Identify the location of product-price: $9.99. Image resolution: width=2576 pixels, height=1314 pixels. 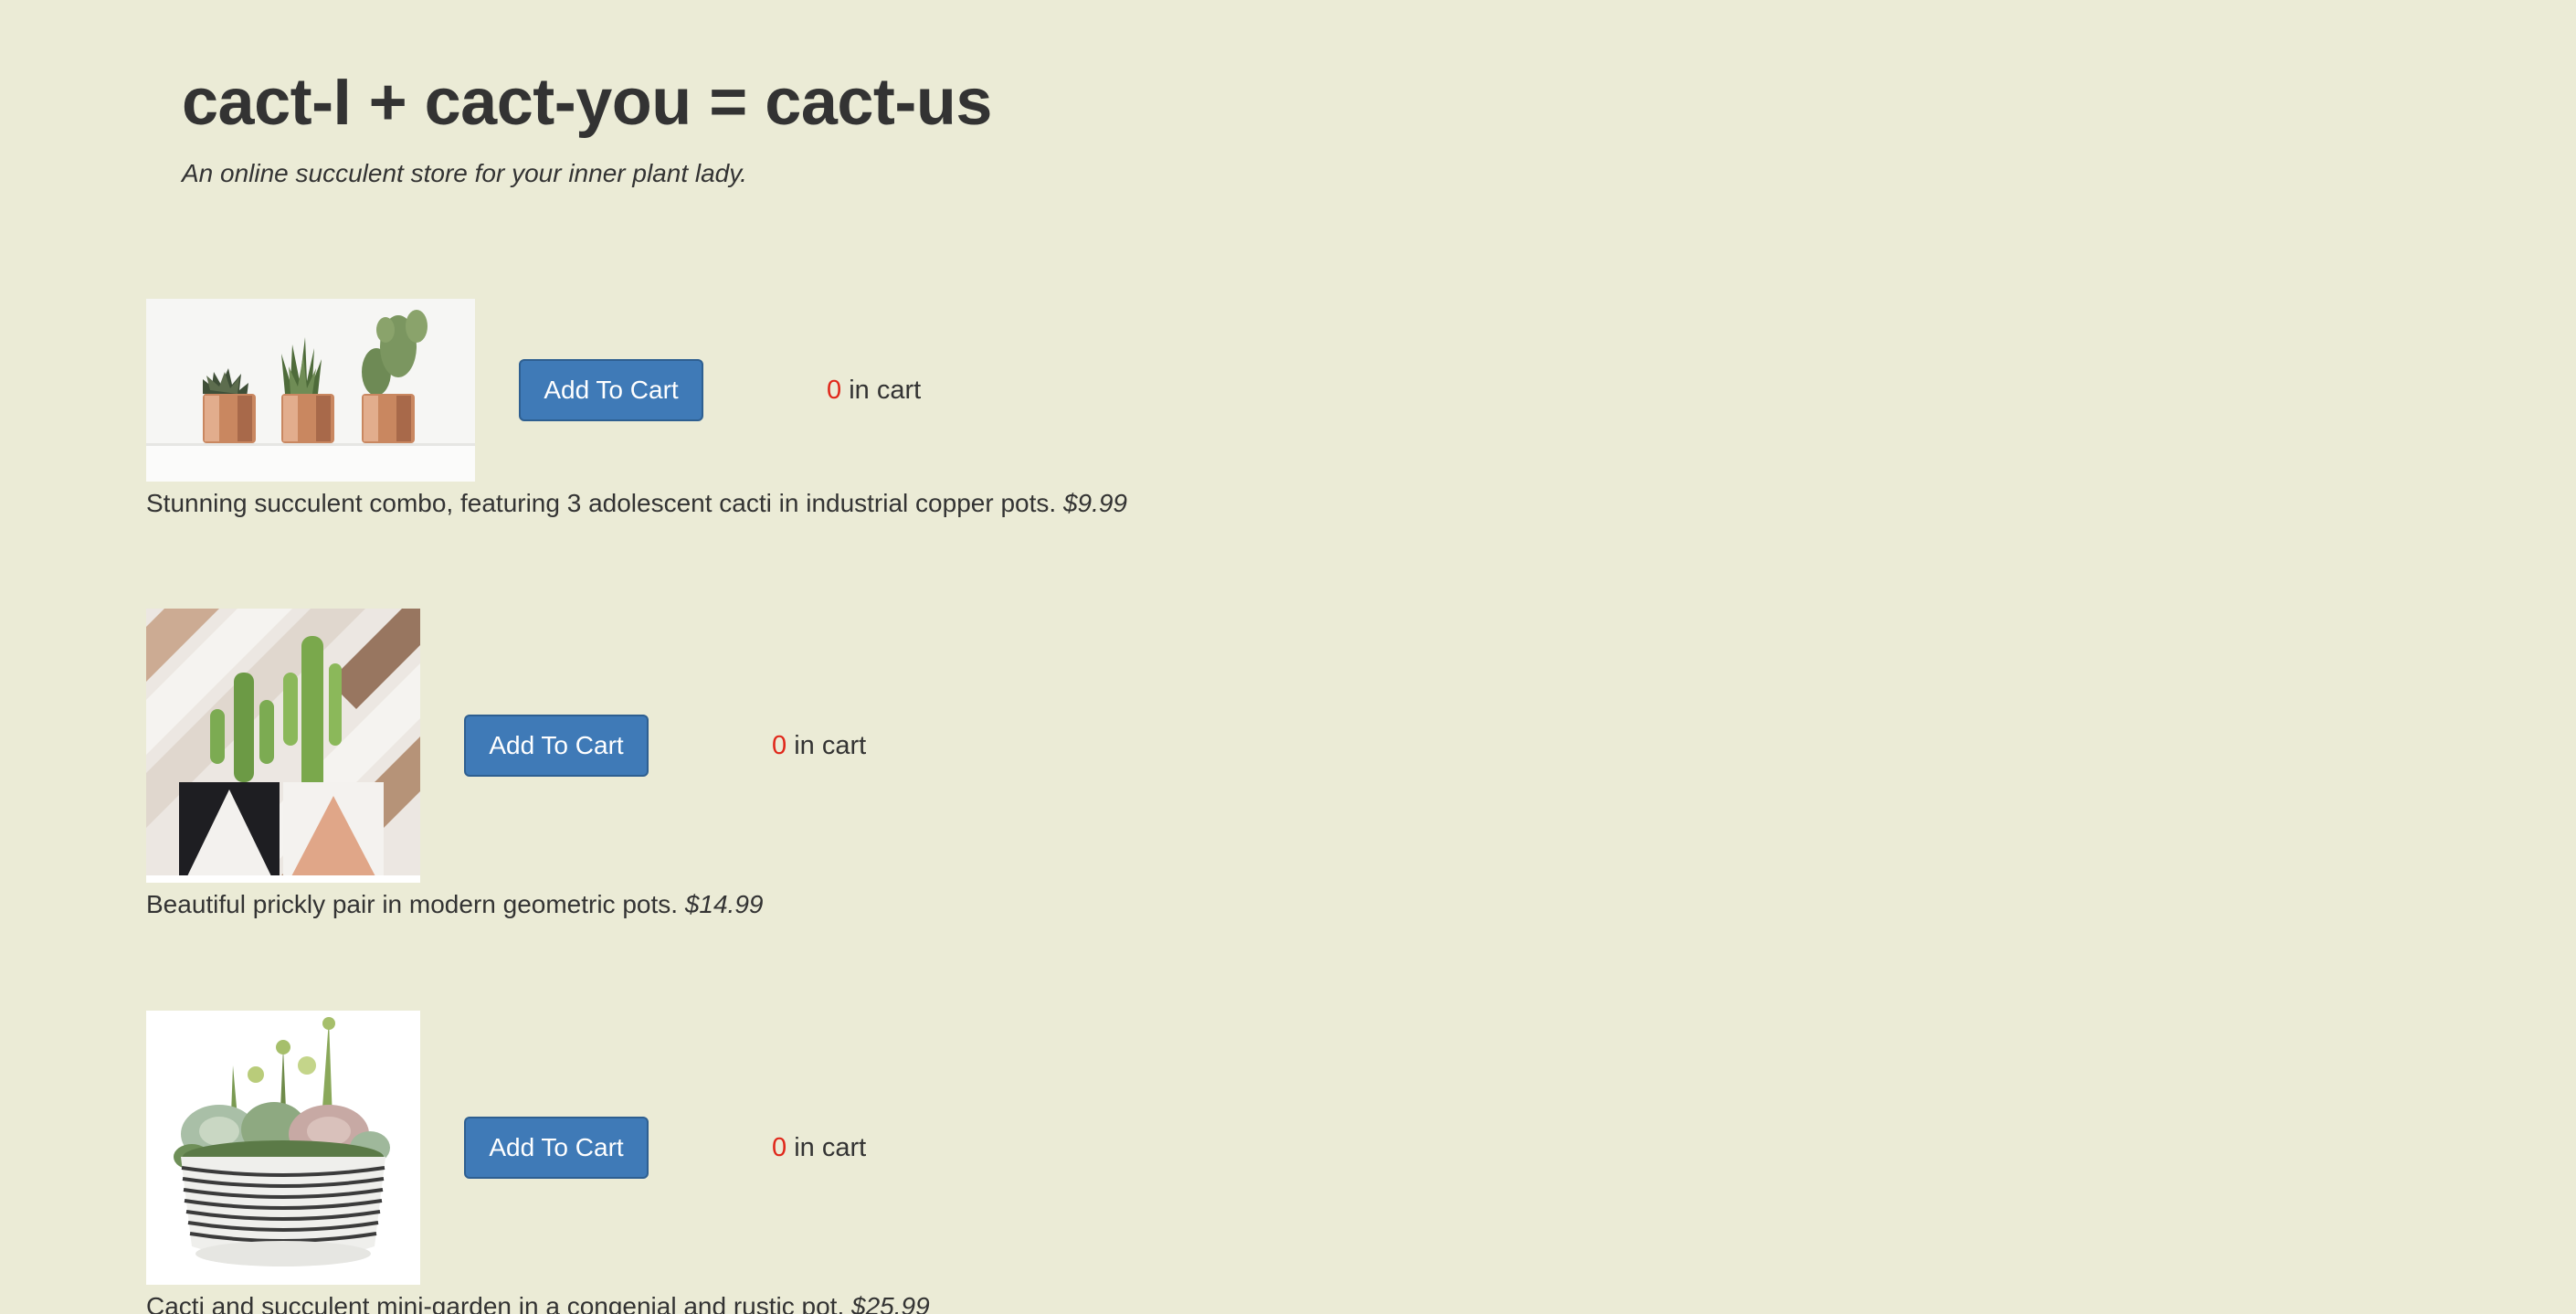
(1095, 503).